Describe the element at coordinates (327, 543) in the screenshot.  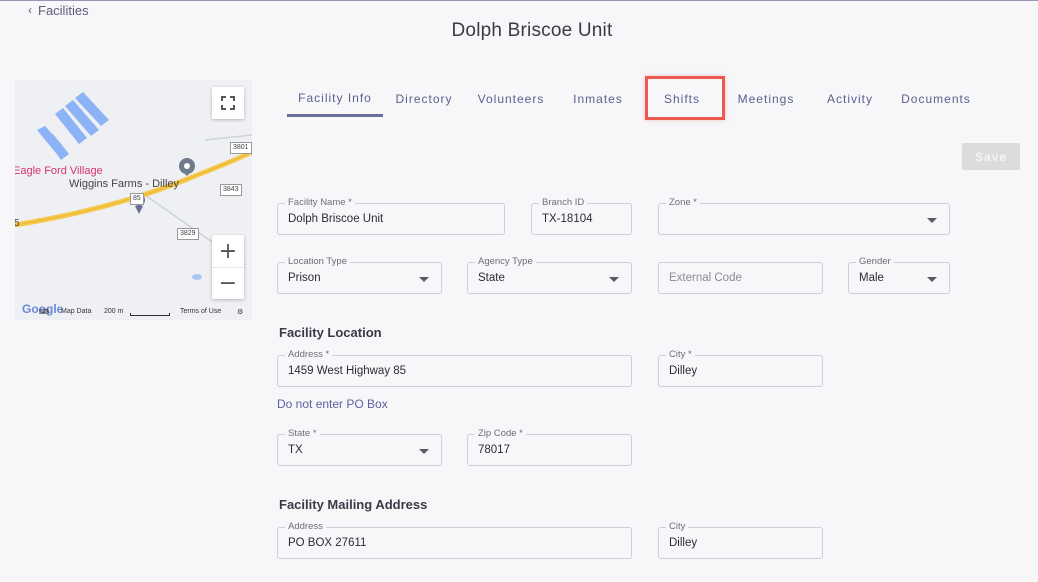
I see `mailing-address-value: PO BOX 27611` at that location.